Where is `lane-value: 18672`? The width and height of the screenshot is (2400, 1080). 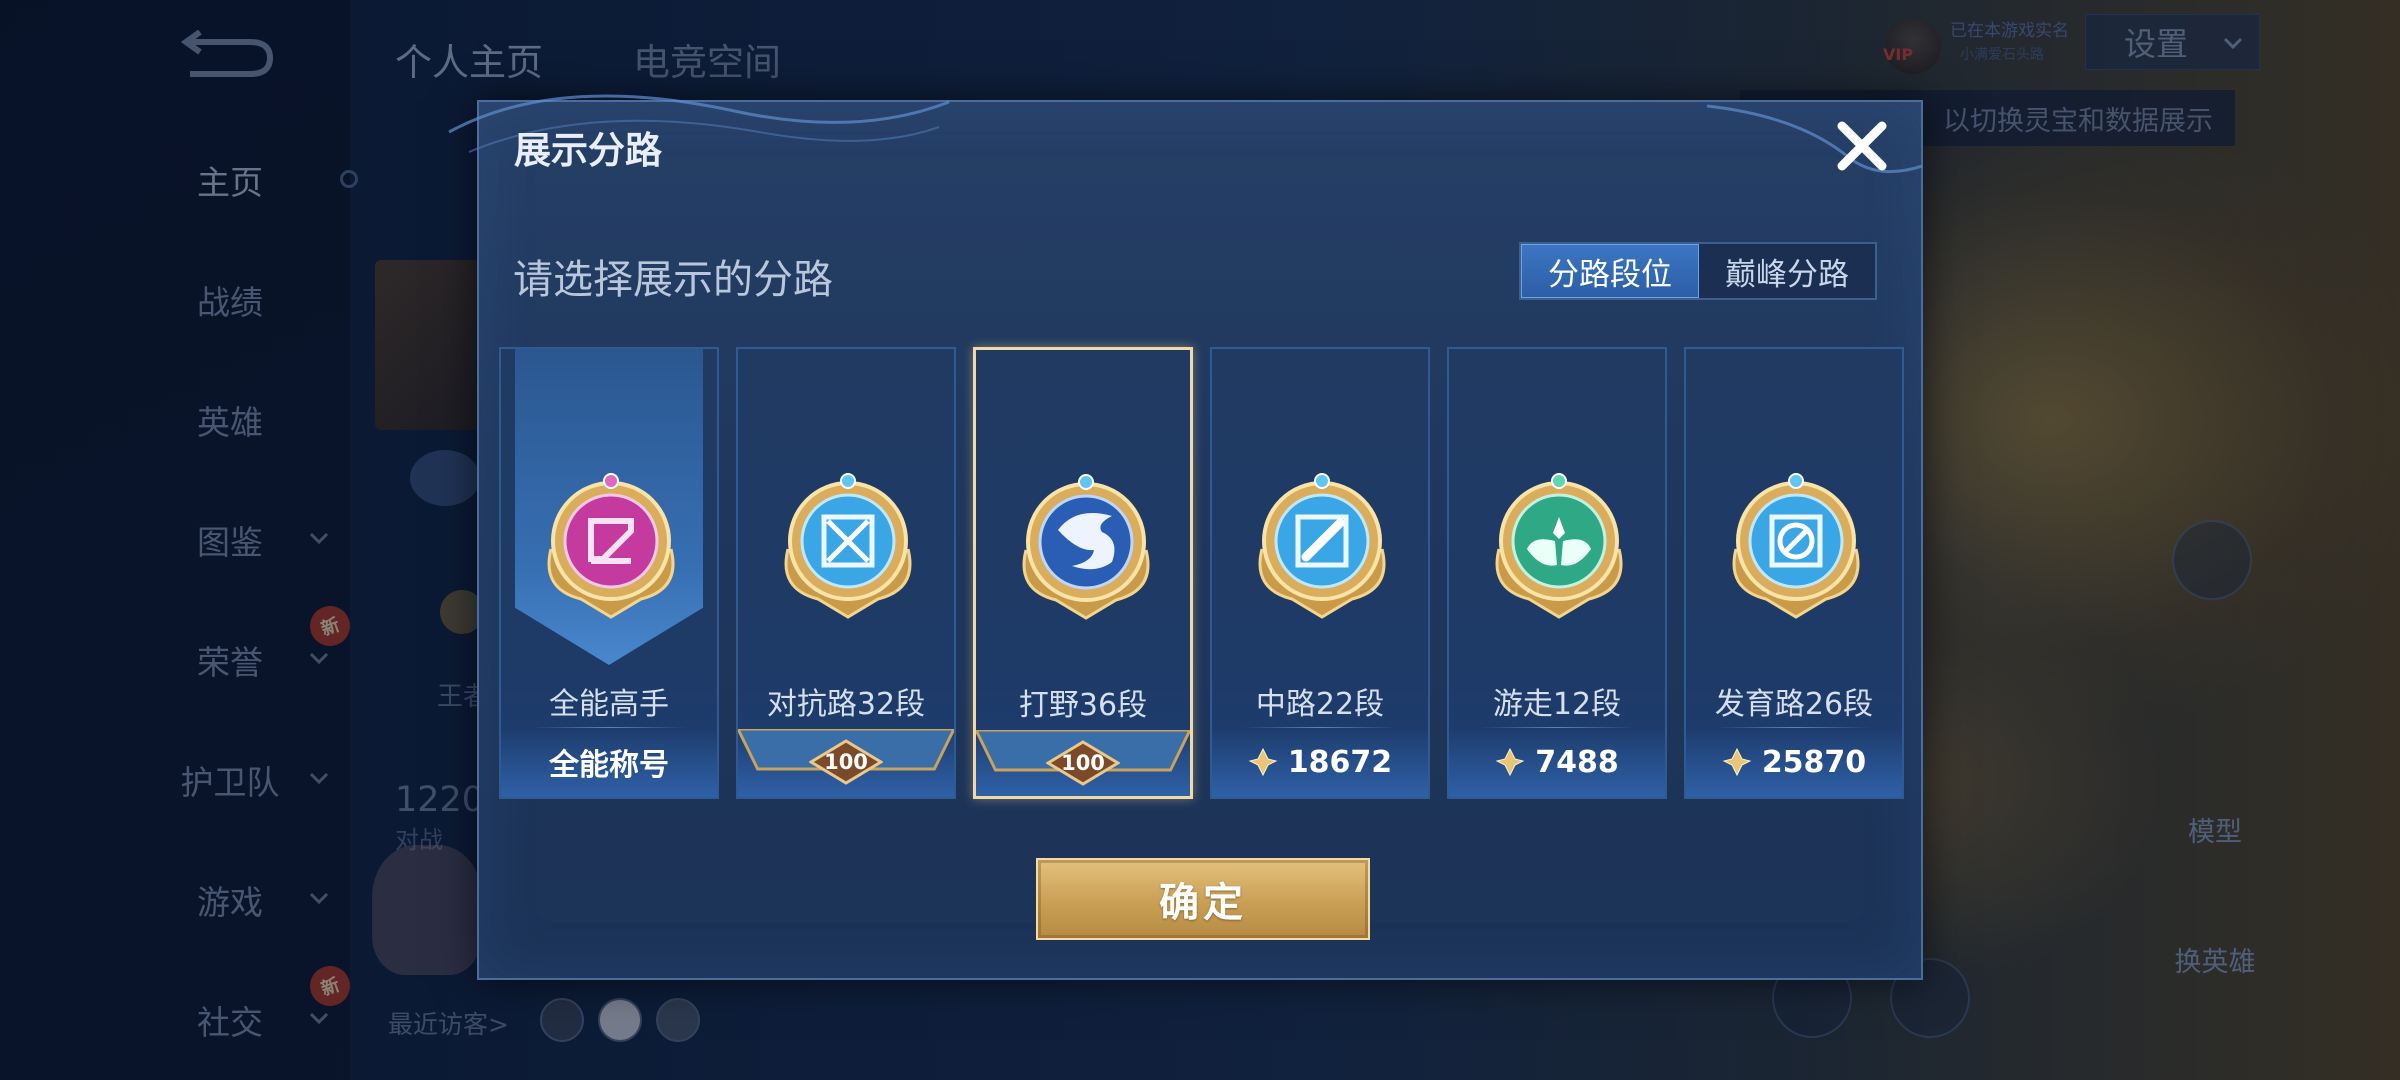 lane-value: 18672 is located at coordinates (1320, 762).